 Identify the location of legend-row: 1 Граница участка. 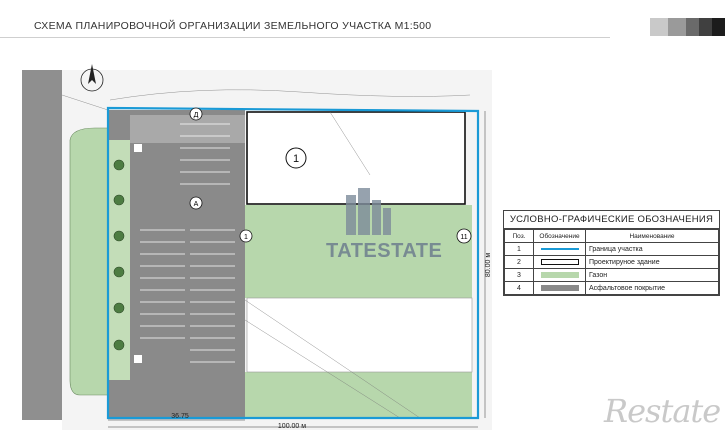
(611, 249).